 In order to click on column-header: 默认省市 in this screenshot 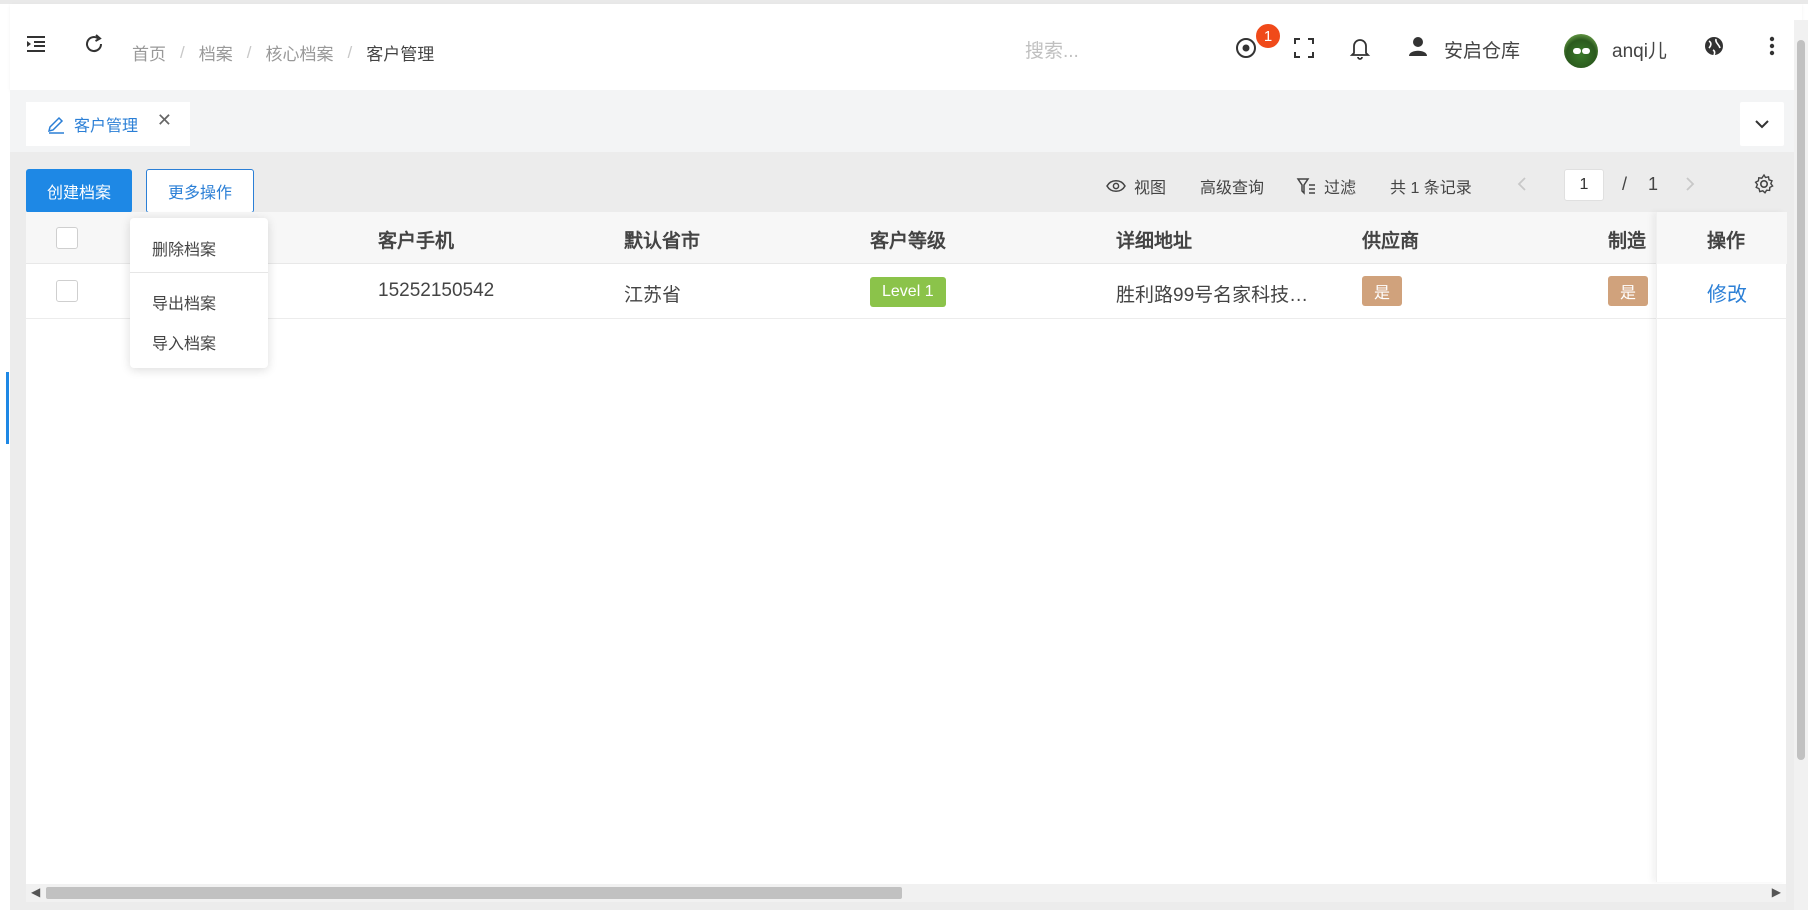, I will do `click(662, 239)`.